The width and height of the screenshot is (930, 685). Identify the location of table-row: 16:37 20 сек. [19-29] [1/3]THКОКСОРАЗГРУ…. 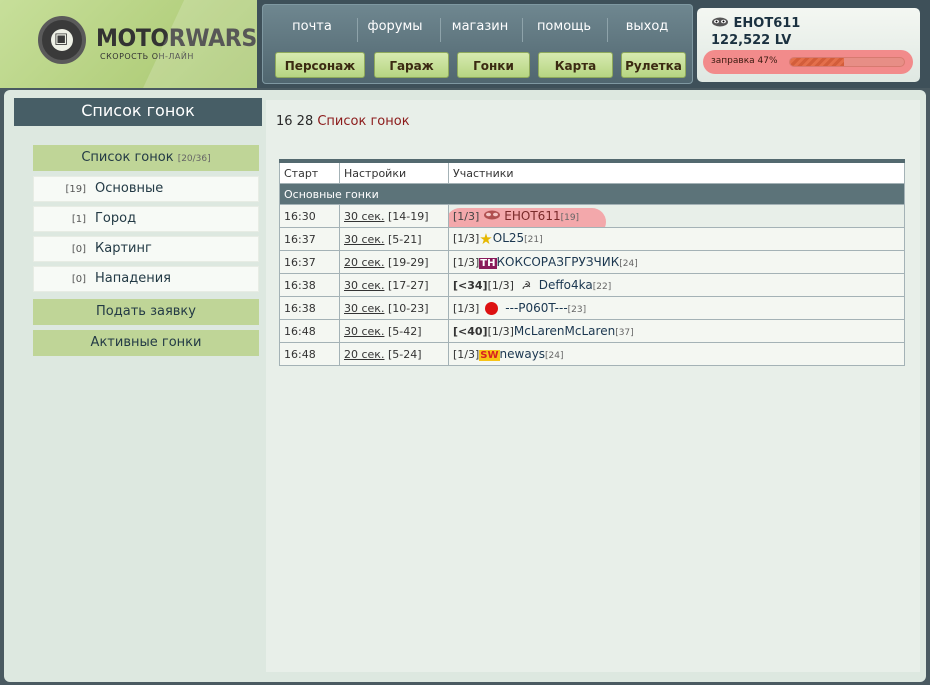
(592, 262).